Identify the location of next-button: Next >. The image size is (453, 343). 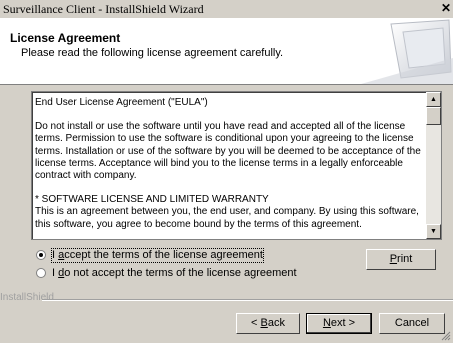
(339, 323).